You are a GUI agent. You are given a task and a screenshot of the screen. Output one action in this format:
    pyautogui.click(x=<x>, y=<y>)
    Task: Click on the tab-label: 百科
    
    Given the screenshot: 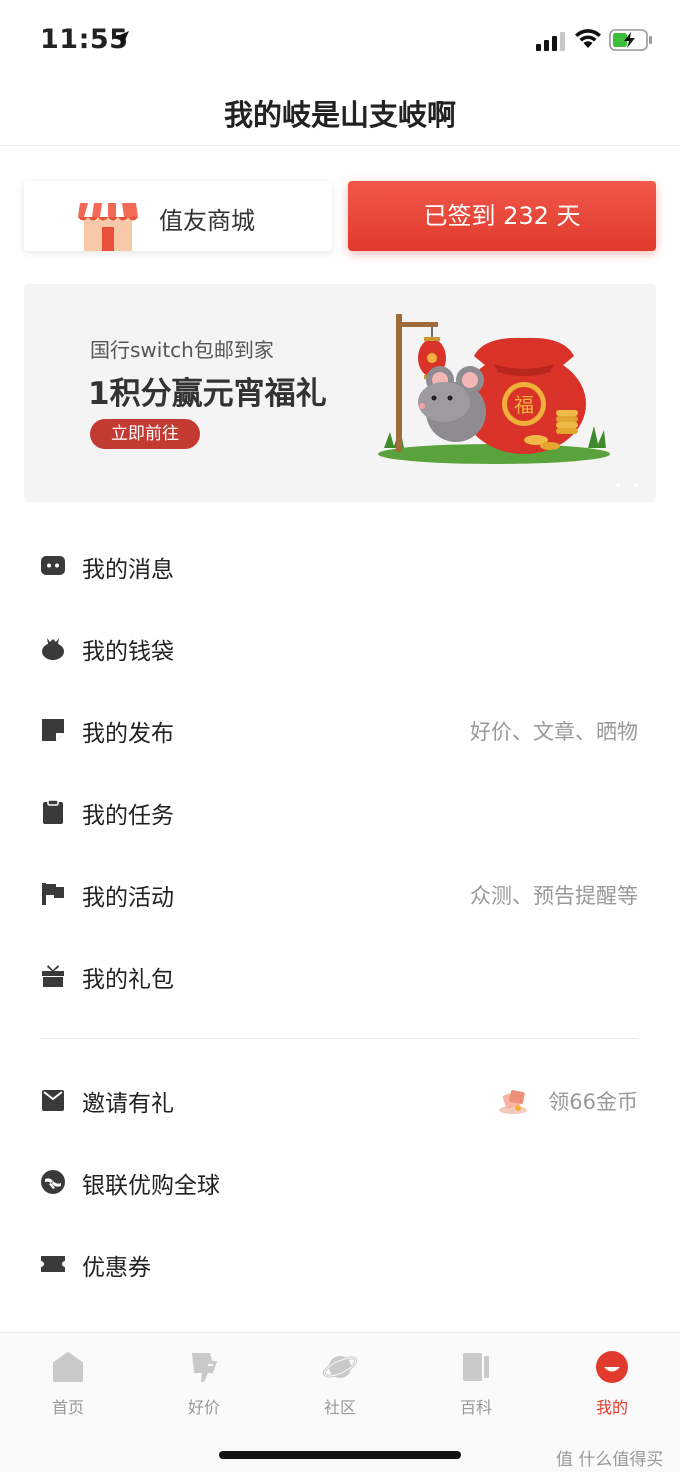 What is the action you would take?
    pyautogui.click(x=475, y=1407)
    